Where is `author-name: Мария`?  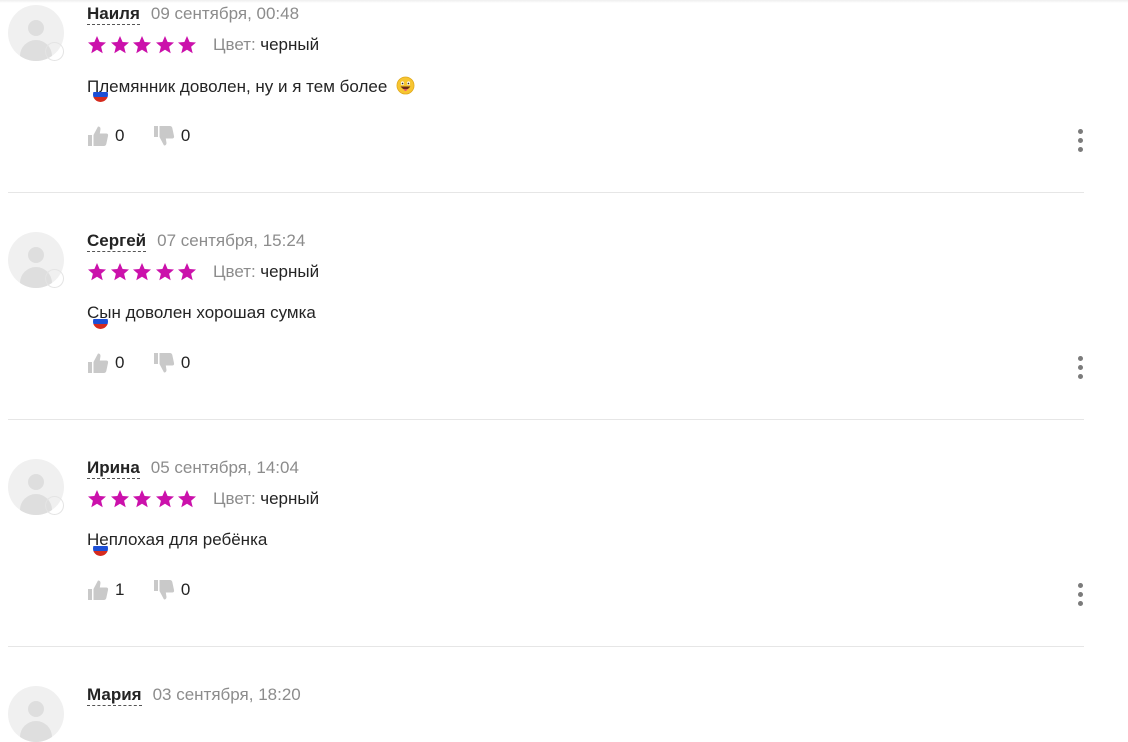 author-name: Мария is located at coordinates (114, 695).